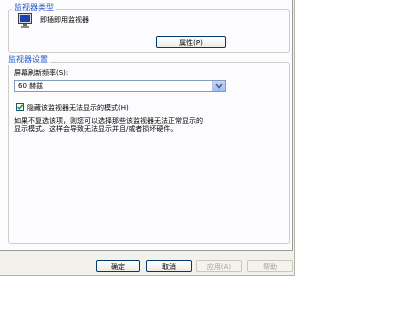 This screenshot has height=320, width=400. I want to click on refresh-rate-label: 屏幕刷新频率(S):, so click(41, 73).